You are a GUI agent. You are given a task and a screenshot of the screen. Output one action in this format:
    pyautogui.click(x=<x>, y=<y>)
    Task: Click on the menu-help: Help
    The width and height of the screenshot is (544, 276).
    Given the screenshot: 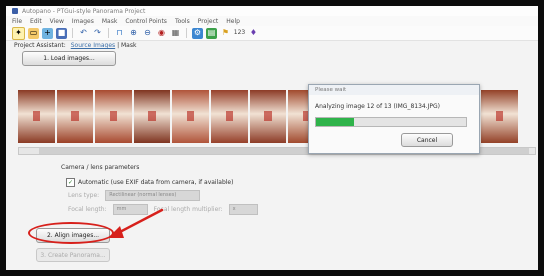 What is the action you would take?
    pyautogui.click(x=233, y=21)
    